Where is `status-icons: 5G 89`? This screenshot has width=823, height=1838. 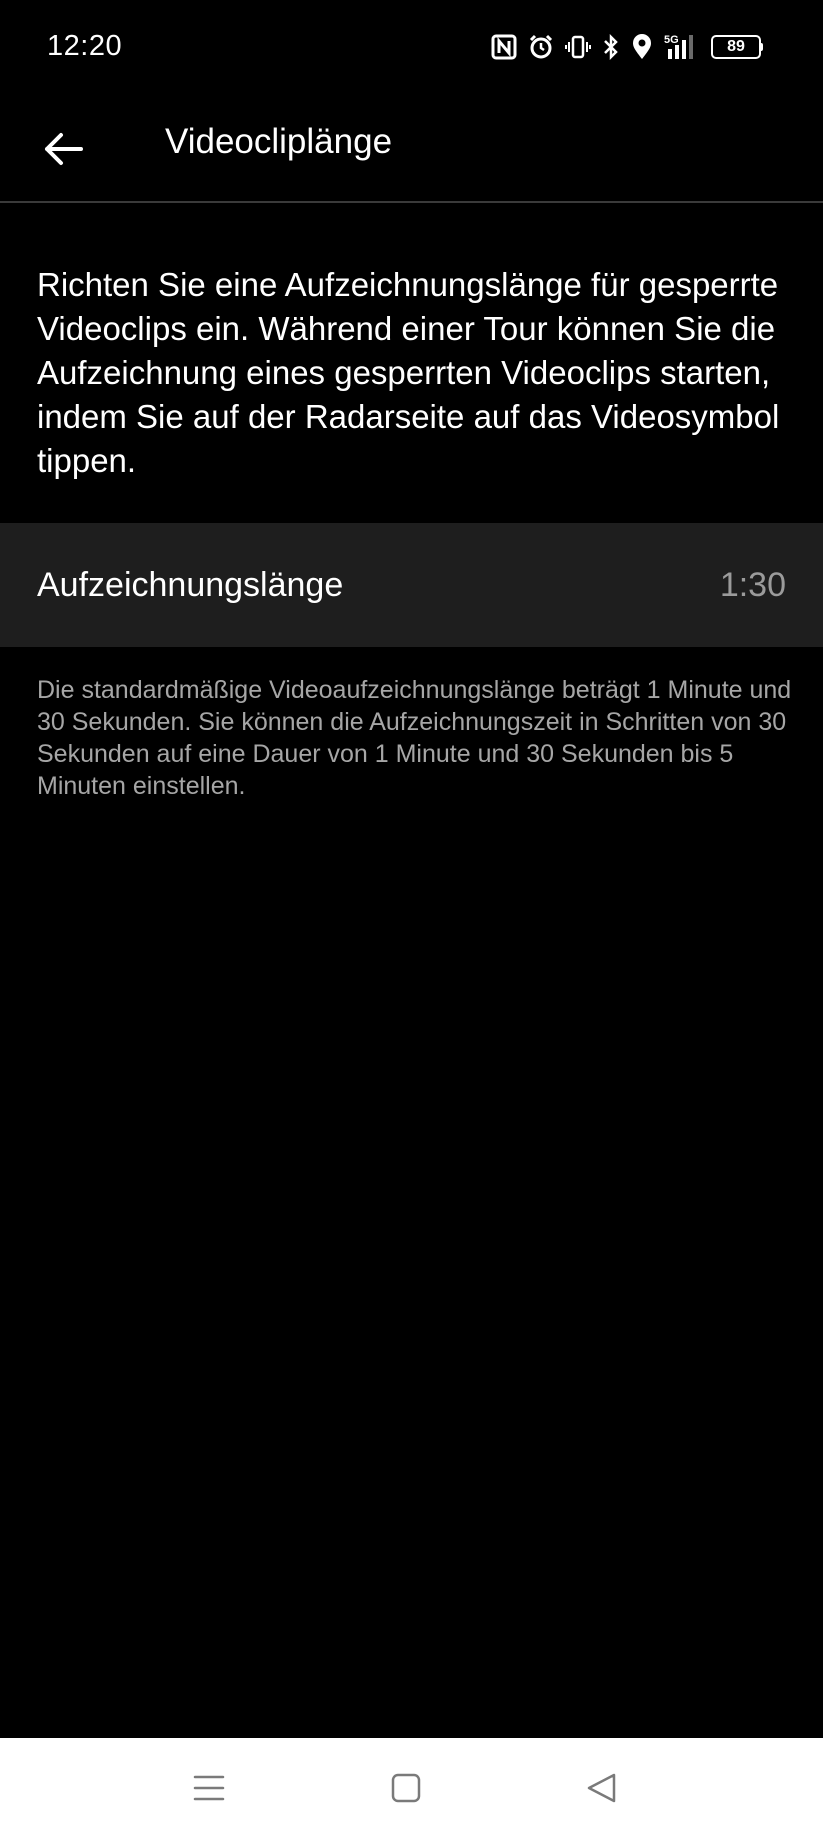 status-icons: 5G 89 is located at coordinates (627, 47).